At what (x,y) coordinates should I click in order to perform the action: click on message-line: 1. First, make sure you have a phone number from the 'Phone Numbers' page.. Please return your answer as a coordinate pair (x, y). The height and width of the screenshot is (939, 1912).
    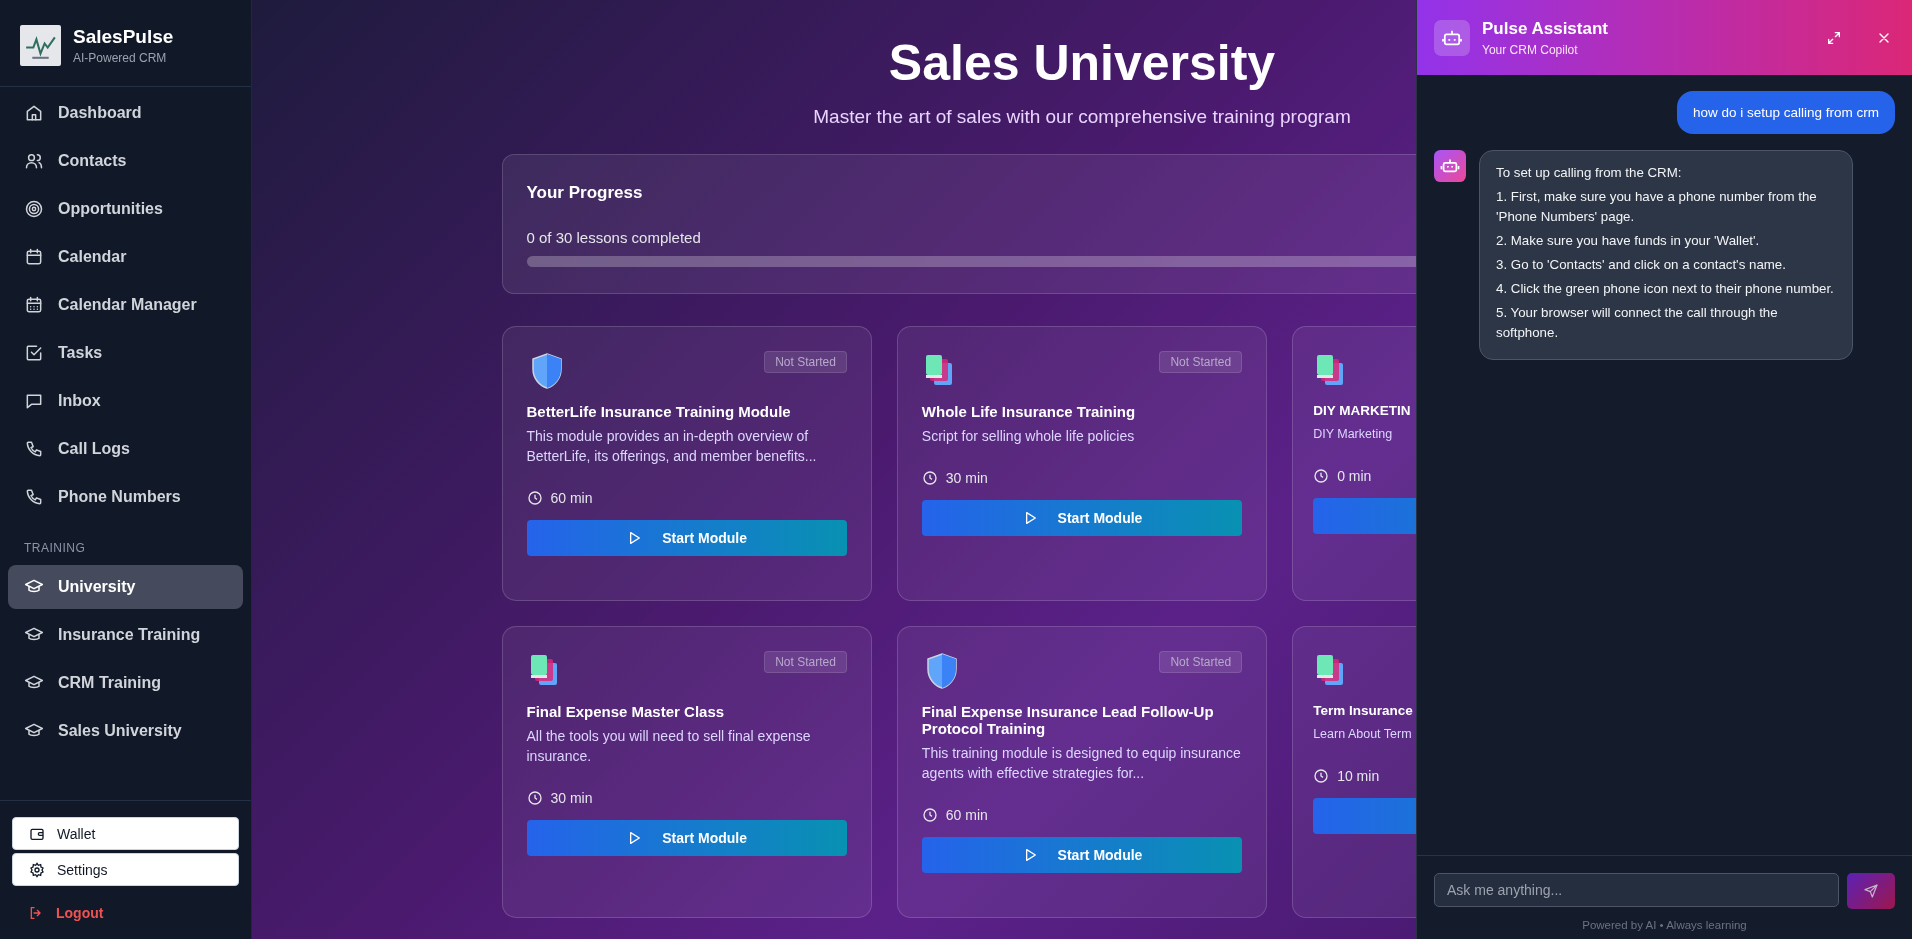
    Looking at the image, I should click on (1657, 207).